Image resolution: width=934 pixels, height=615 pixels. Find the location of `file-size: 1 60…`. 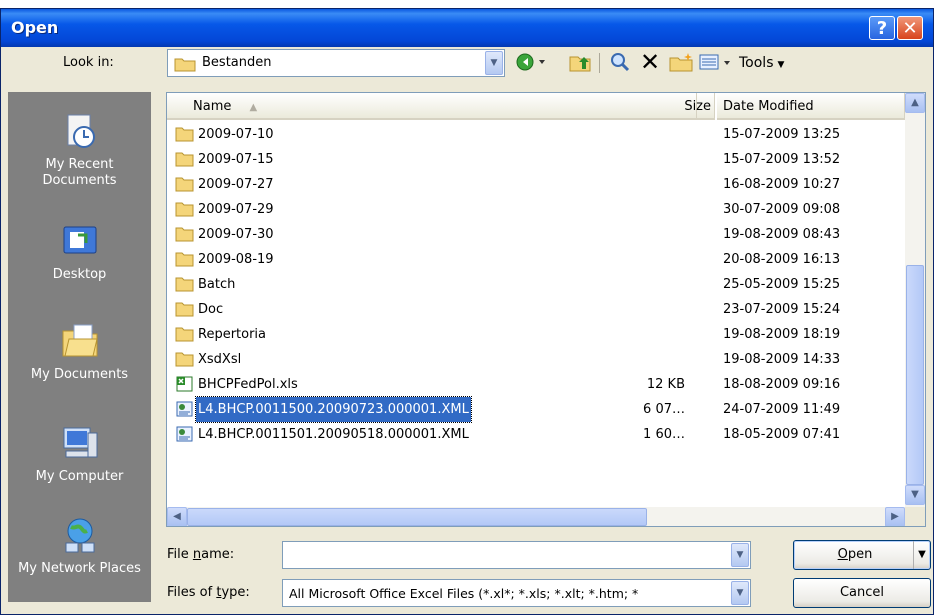

file-size: 1 60… is located at coordinates (664, 434).